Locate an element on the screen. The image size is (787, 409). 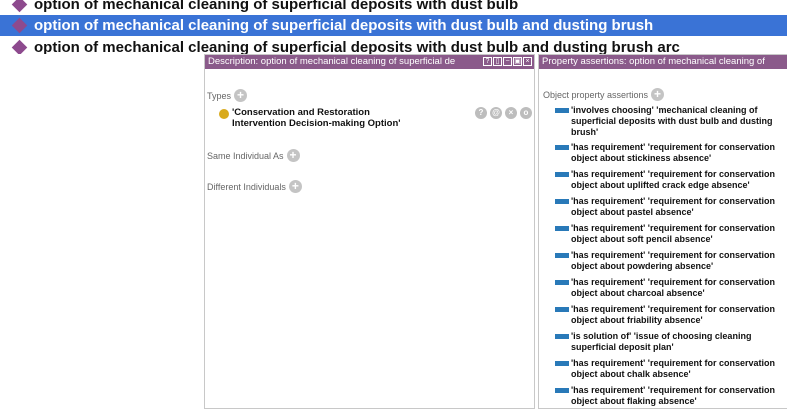
same-individual-label: Same Individual As is located at coordinates (245, 155).